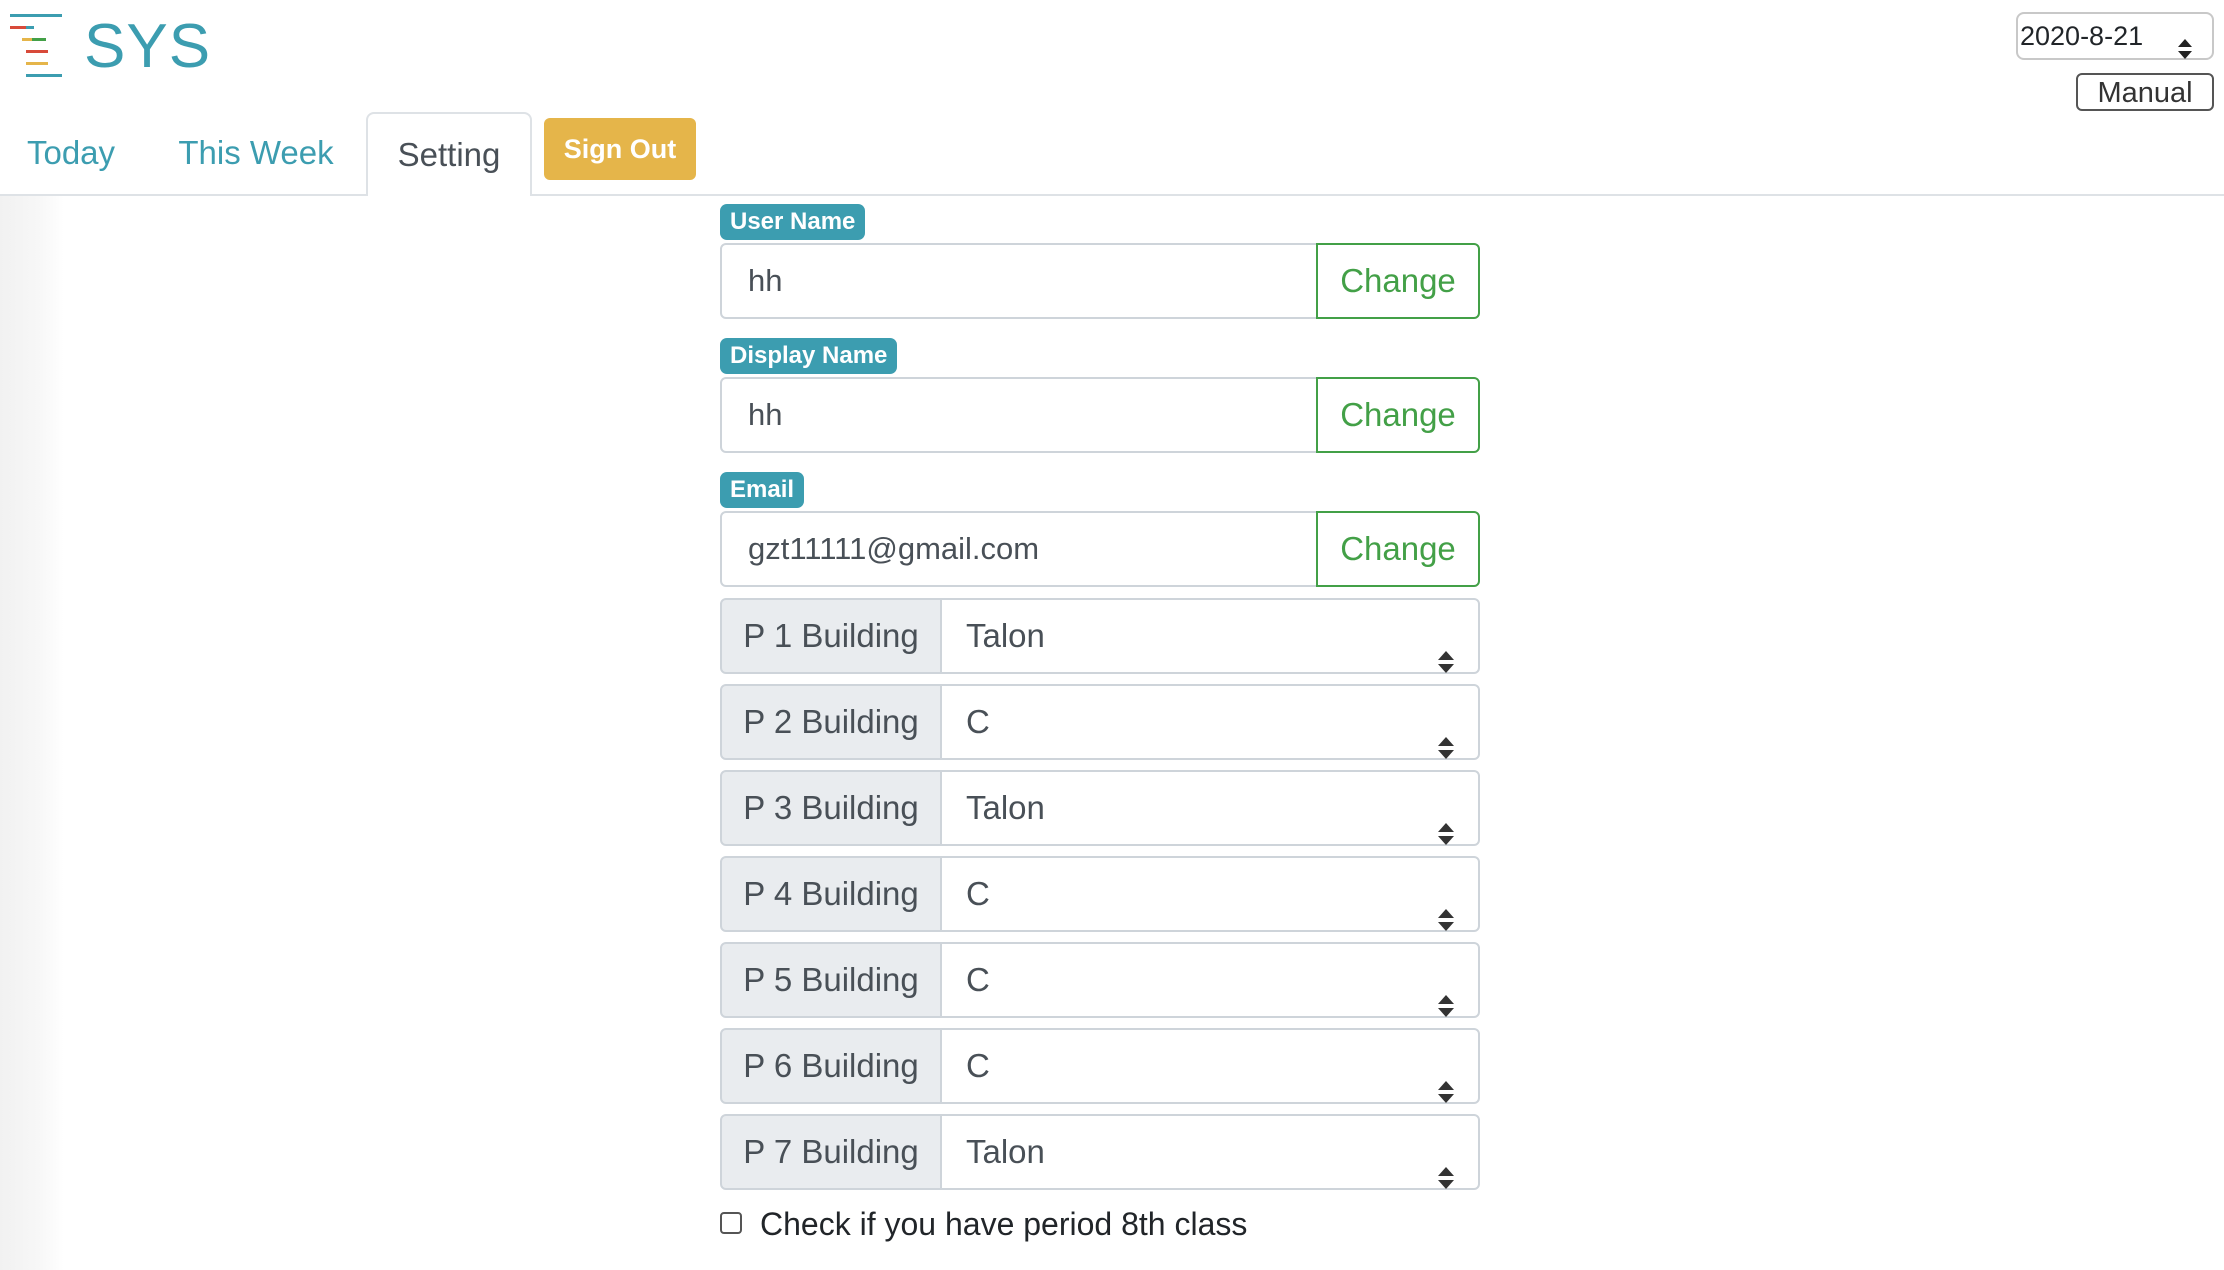 The width and height of the screenshot is (2224, 1270). I want to click on building-select-p3: Talon, so click(1210, 808).